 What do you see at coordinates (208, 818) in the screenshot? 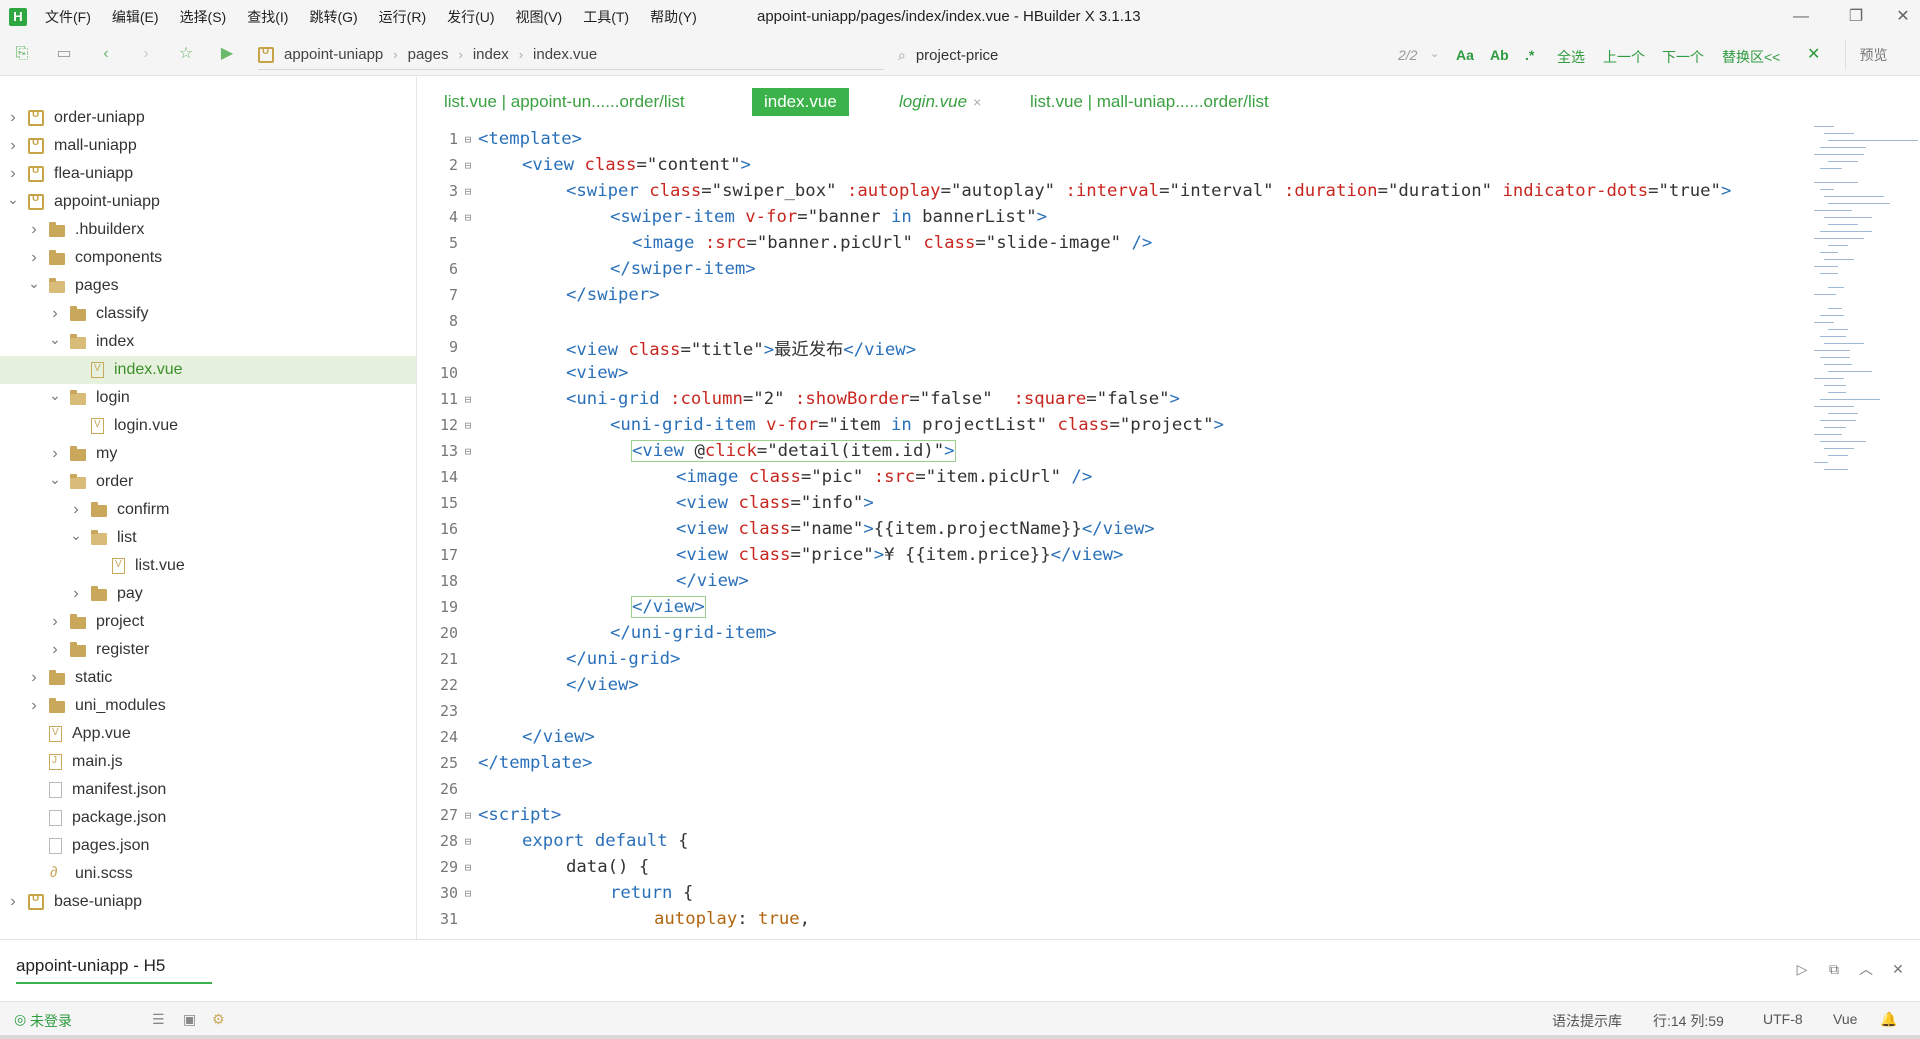
I see `tree-item: package.json` at bounding box center [208, 818].